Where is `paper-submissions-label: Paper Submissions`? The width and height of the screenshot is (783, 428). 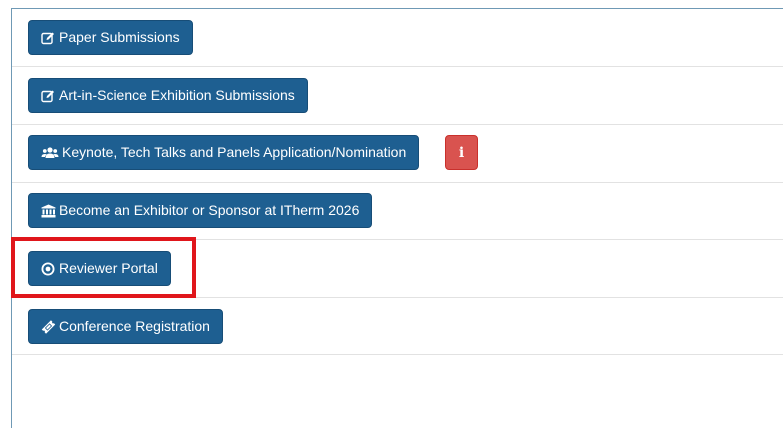
paper-submissions-label: Paper Submissions is located at coordinates (119, 37).